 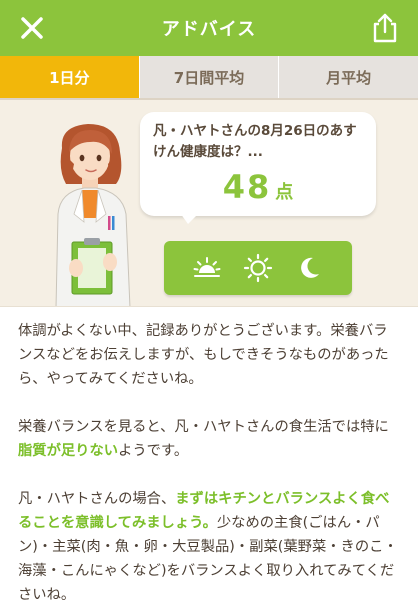 I want to click on sun-icon, so click(x=258, y=268).